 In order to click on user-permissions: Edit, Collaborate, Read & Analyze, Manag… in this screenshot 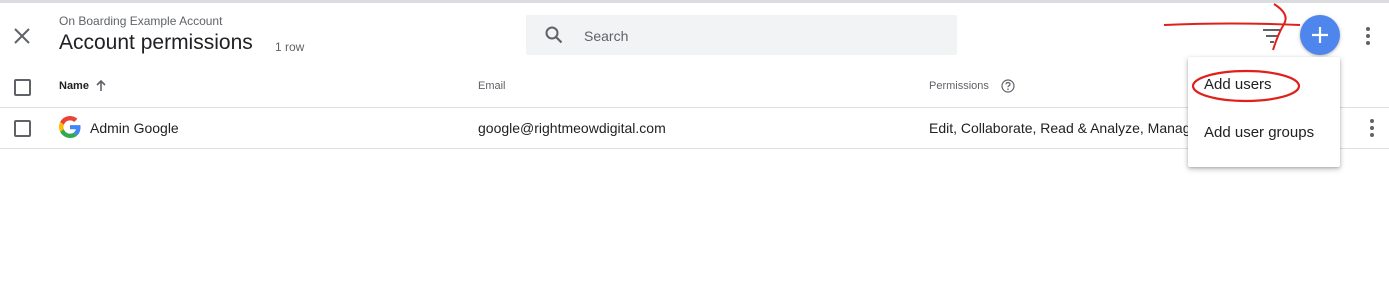, I will do `click(1059, 128)`.